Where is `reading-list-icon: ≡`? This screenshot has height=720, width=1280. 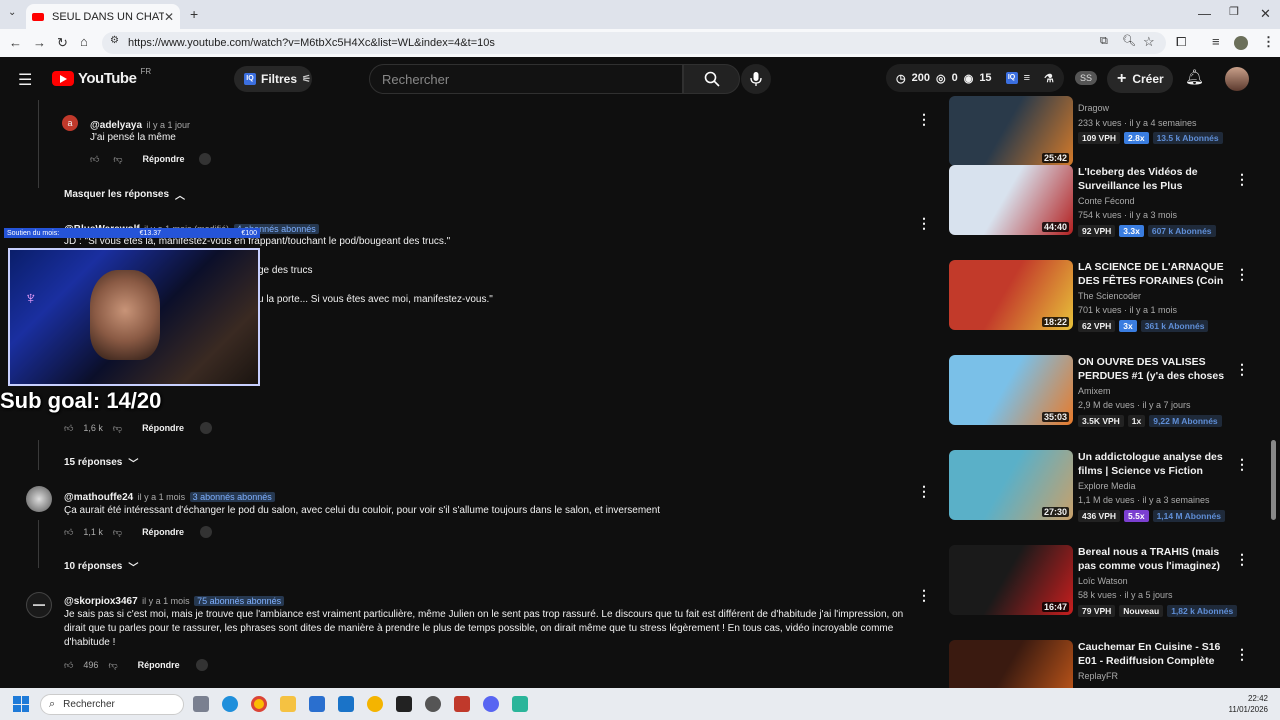
reading-list-icon: ≡ is located at coordinates (1216, 41).